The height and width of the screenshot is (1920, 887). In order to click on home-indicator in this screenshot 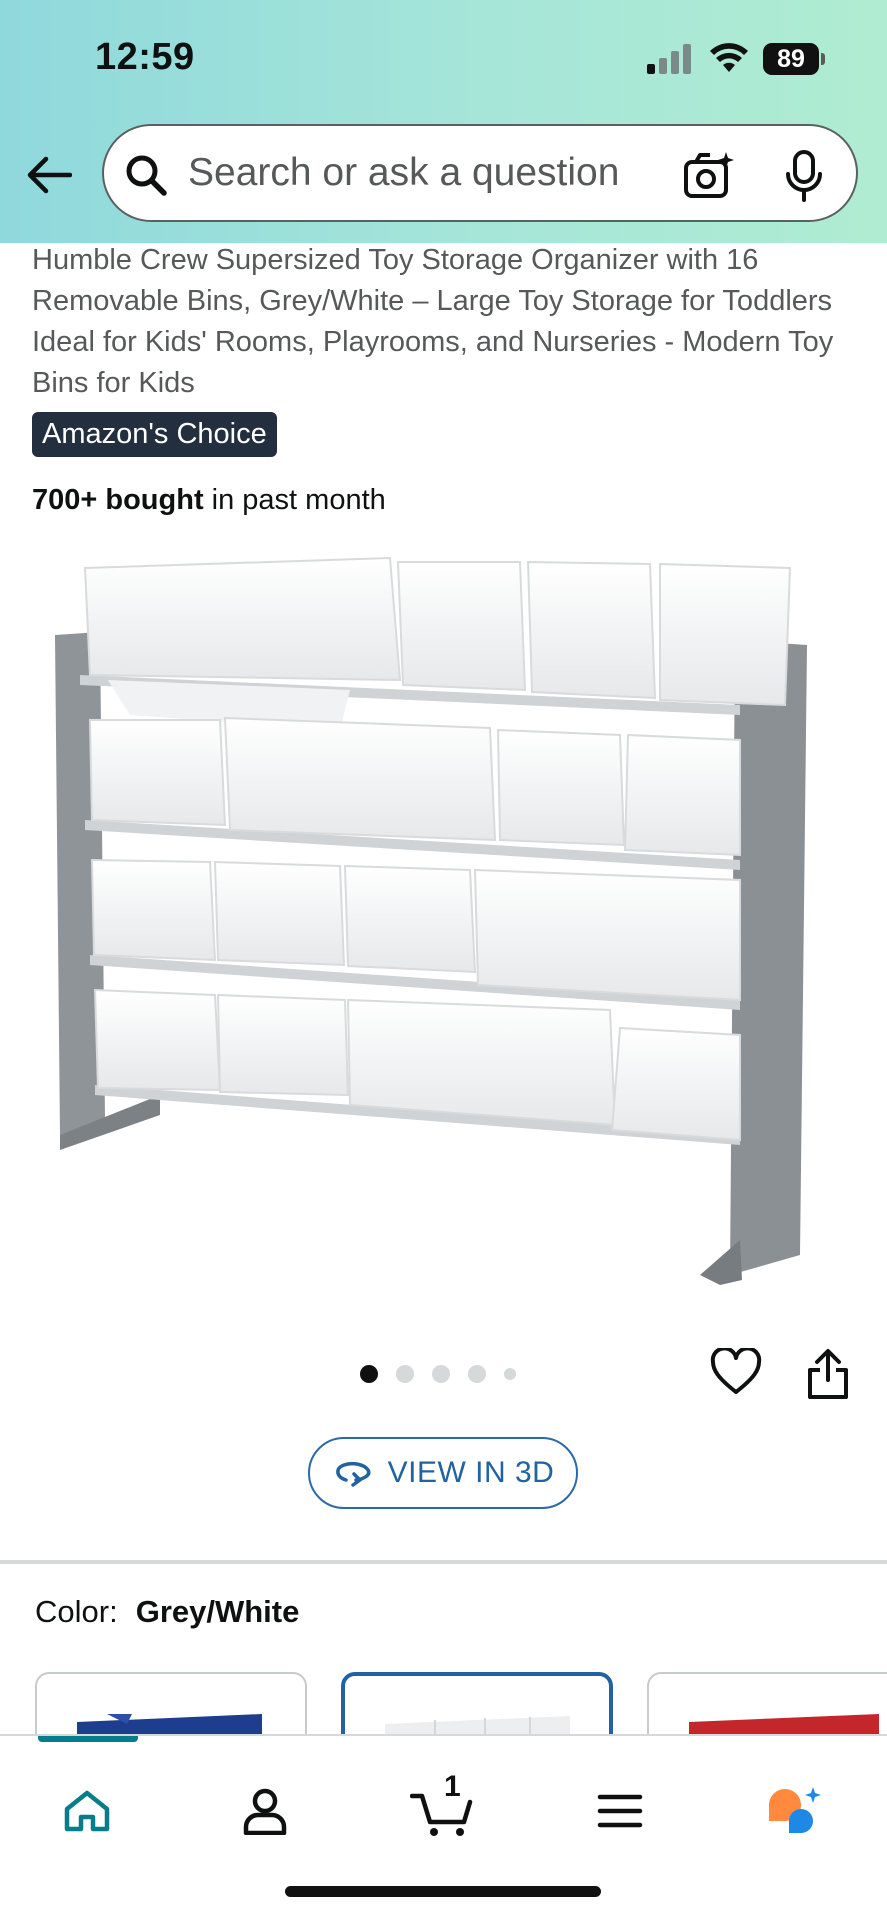, I will do `click(443, 1891)`.